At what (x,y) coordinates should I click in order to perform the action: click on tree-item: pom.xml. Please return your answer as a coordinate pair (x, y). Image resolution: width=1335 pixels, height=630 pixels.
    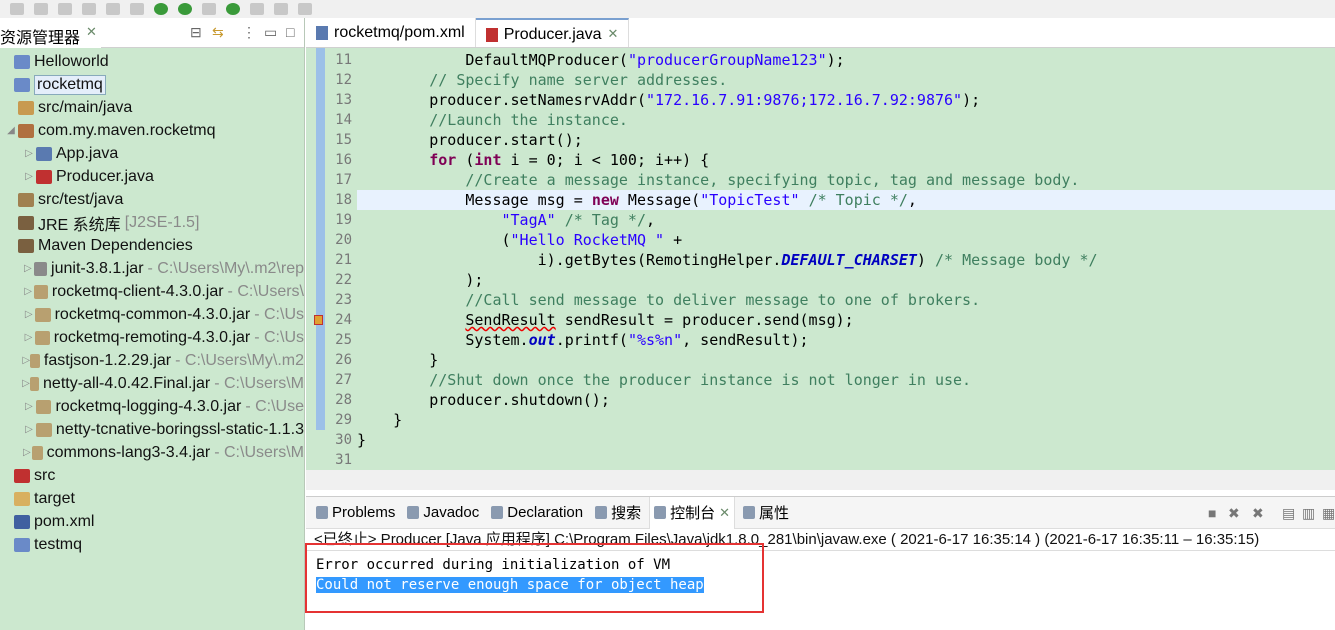
    Looking at the image, I should click on (152, 521).